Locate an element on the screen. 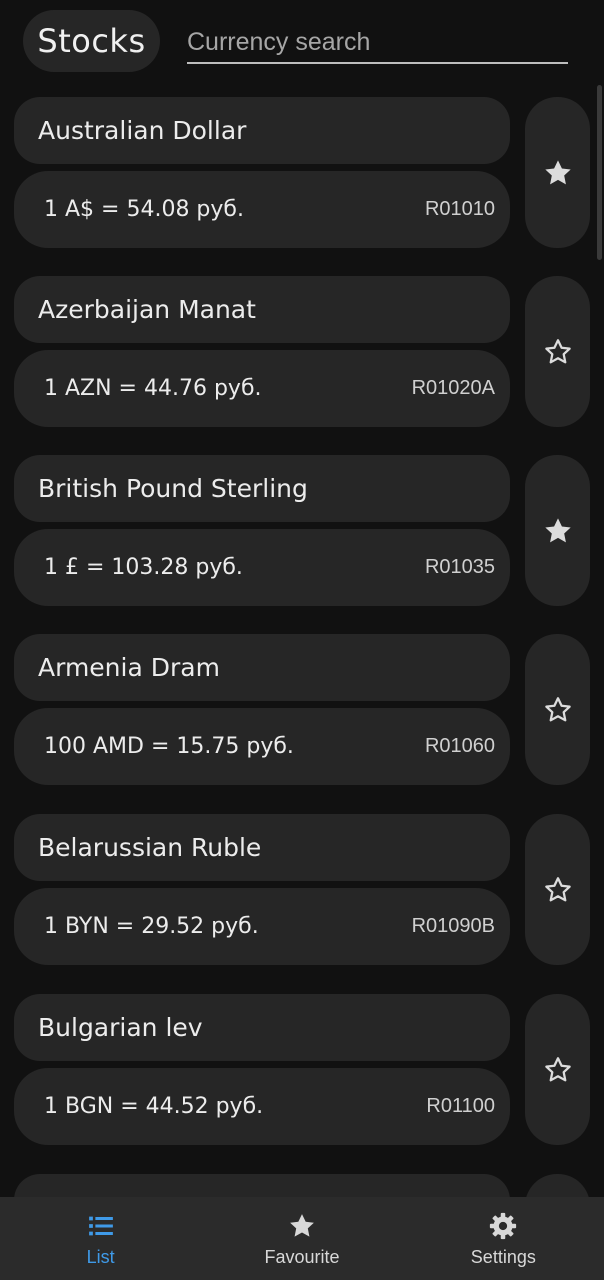 Image resolution: width=604 pixels, height=1280 pixels. search-input is located at coordinates (377, 43).